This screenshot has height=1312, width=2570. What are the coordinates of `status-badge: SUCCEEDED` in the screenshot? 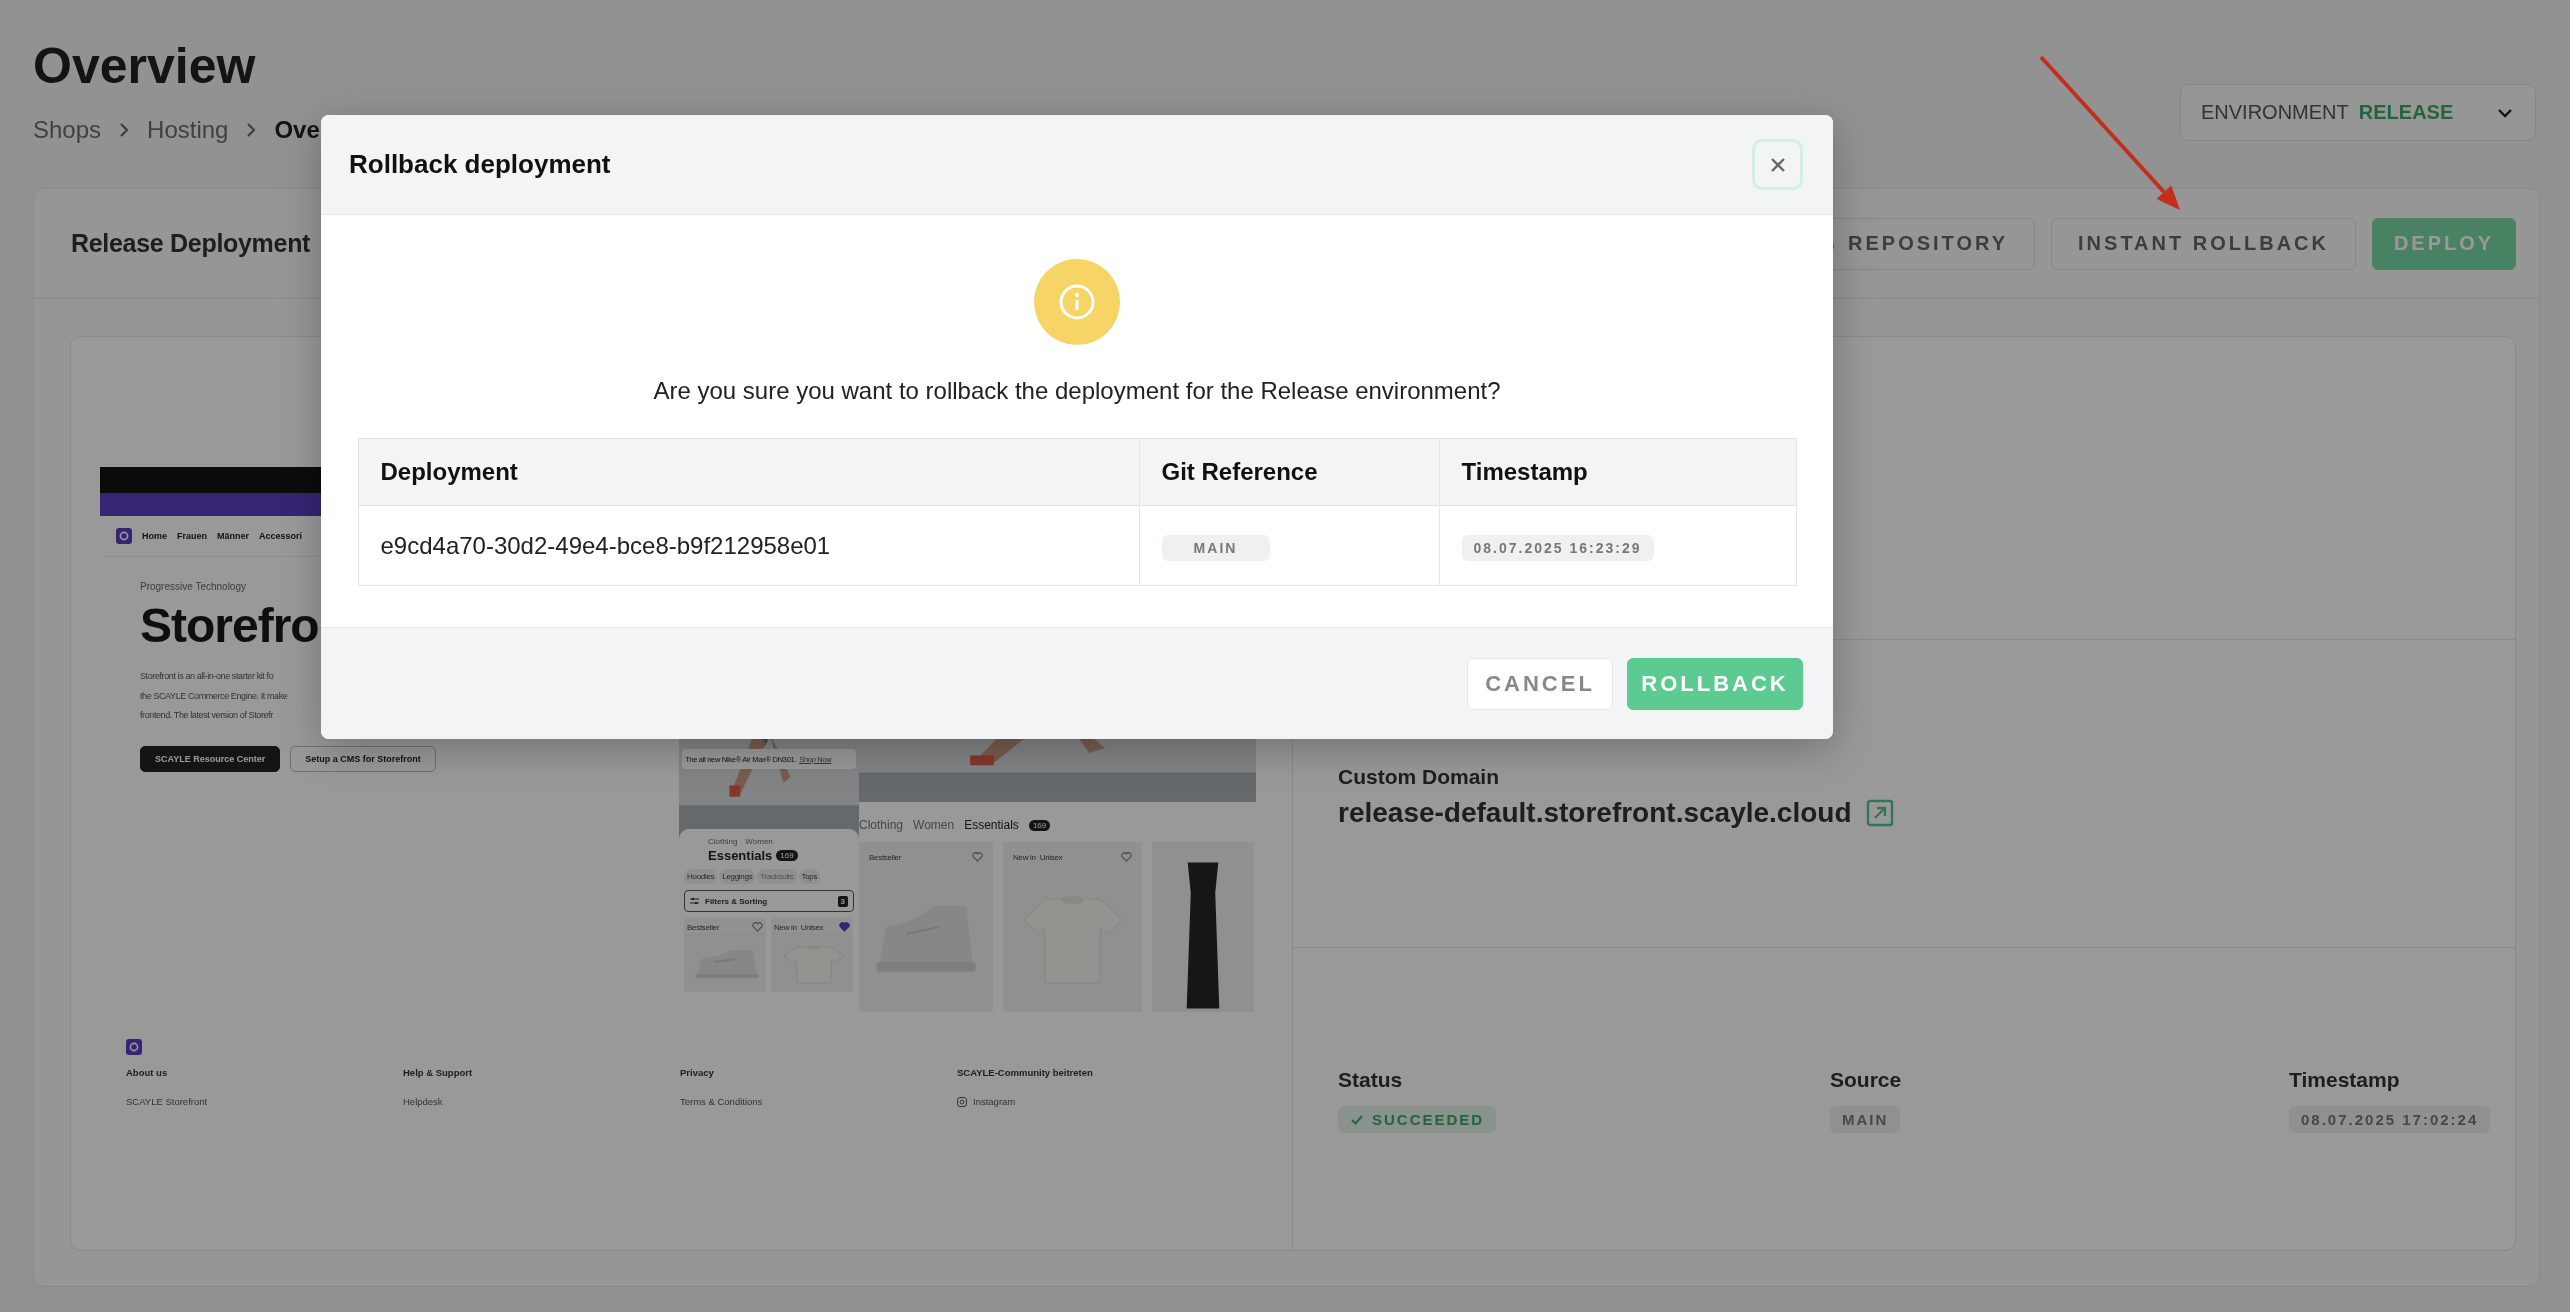 It's located at (1417, 1119).